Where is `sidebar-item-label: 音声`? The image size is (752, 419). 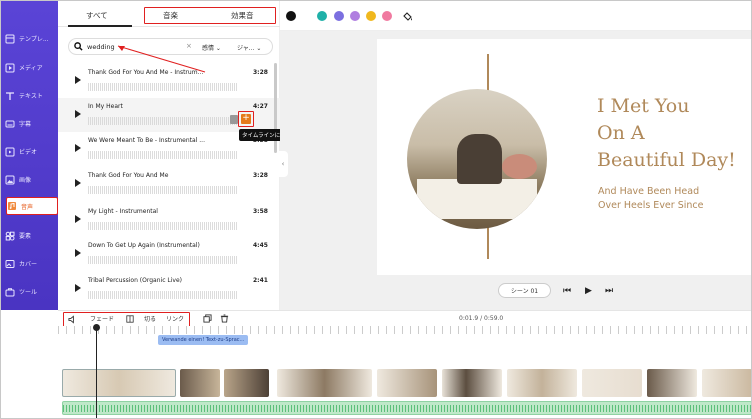 sidebar-item-label: 音声 is located at coordinates (27, 207).